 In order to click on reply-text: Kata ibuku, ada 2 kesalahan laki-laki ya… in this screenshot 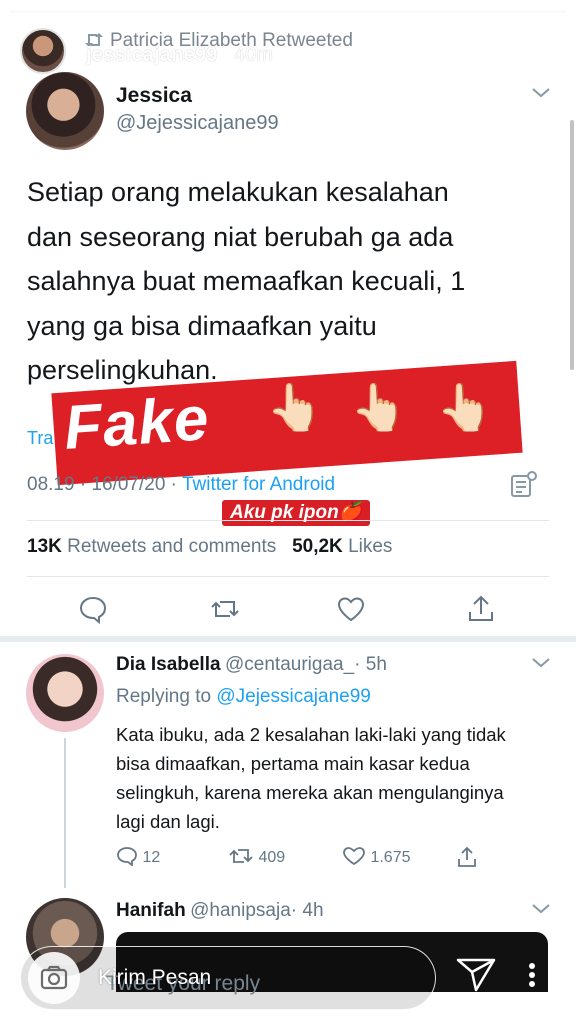, I will do `click(311, 778)`.